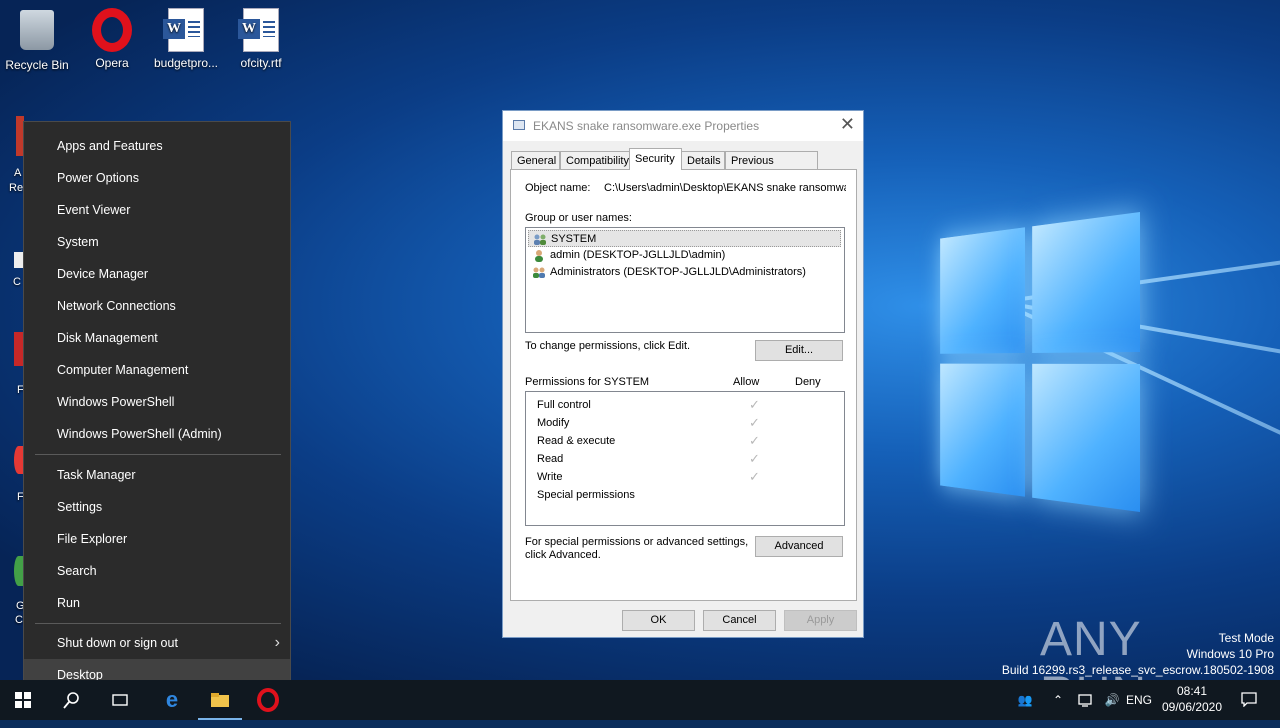 This screenshot has height=728, width=1280. What do you see at coordinates (820, 620) in the screenshot?
I see `apply-button: Apply` at bounding box center [820, 620].